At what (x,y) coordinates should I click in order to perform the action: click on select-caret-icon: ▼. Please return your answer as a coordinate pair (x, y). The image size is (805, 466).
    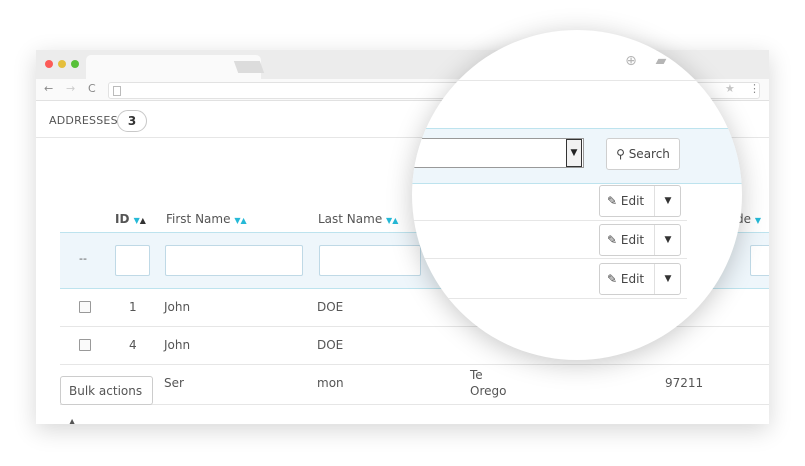
    Looking at the image, I should click on (574, 153).